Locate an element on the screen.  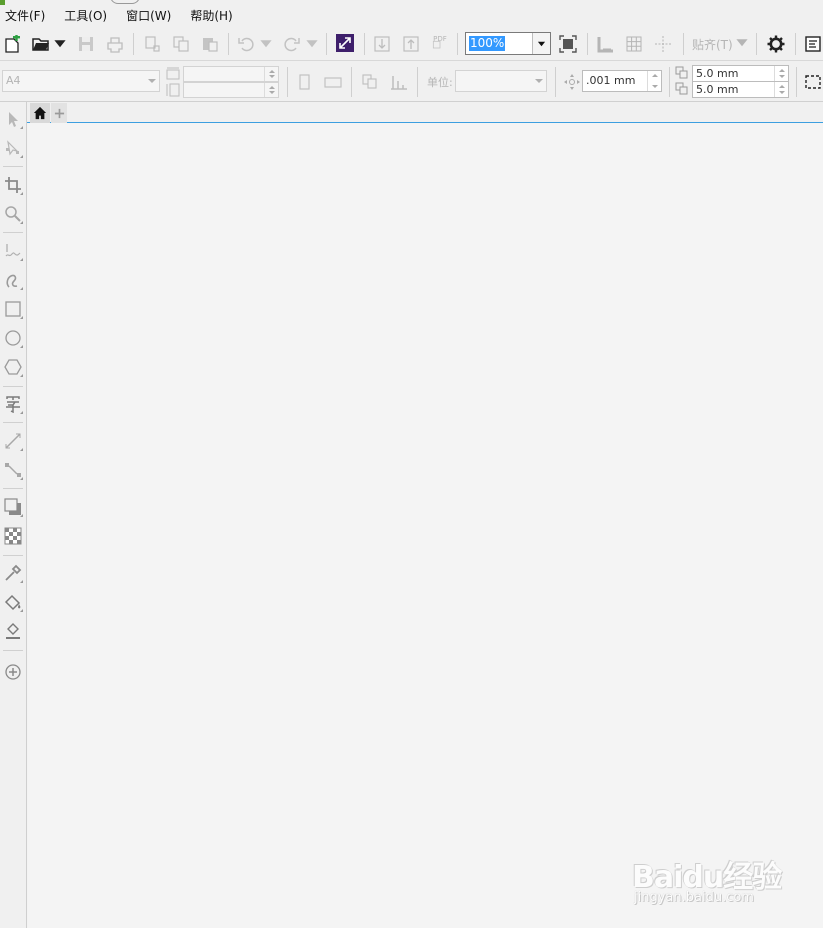
zoom-level-combo: 100% is located at coordinates (508, 43).